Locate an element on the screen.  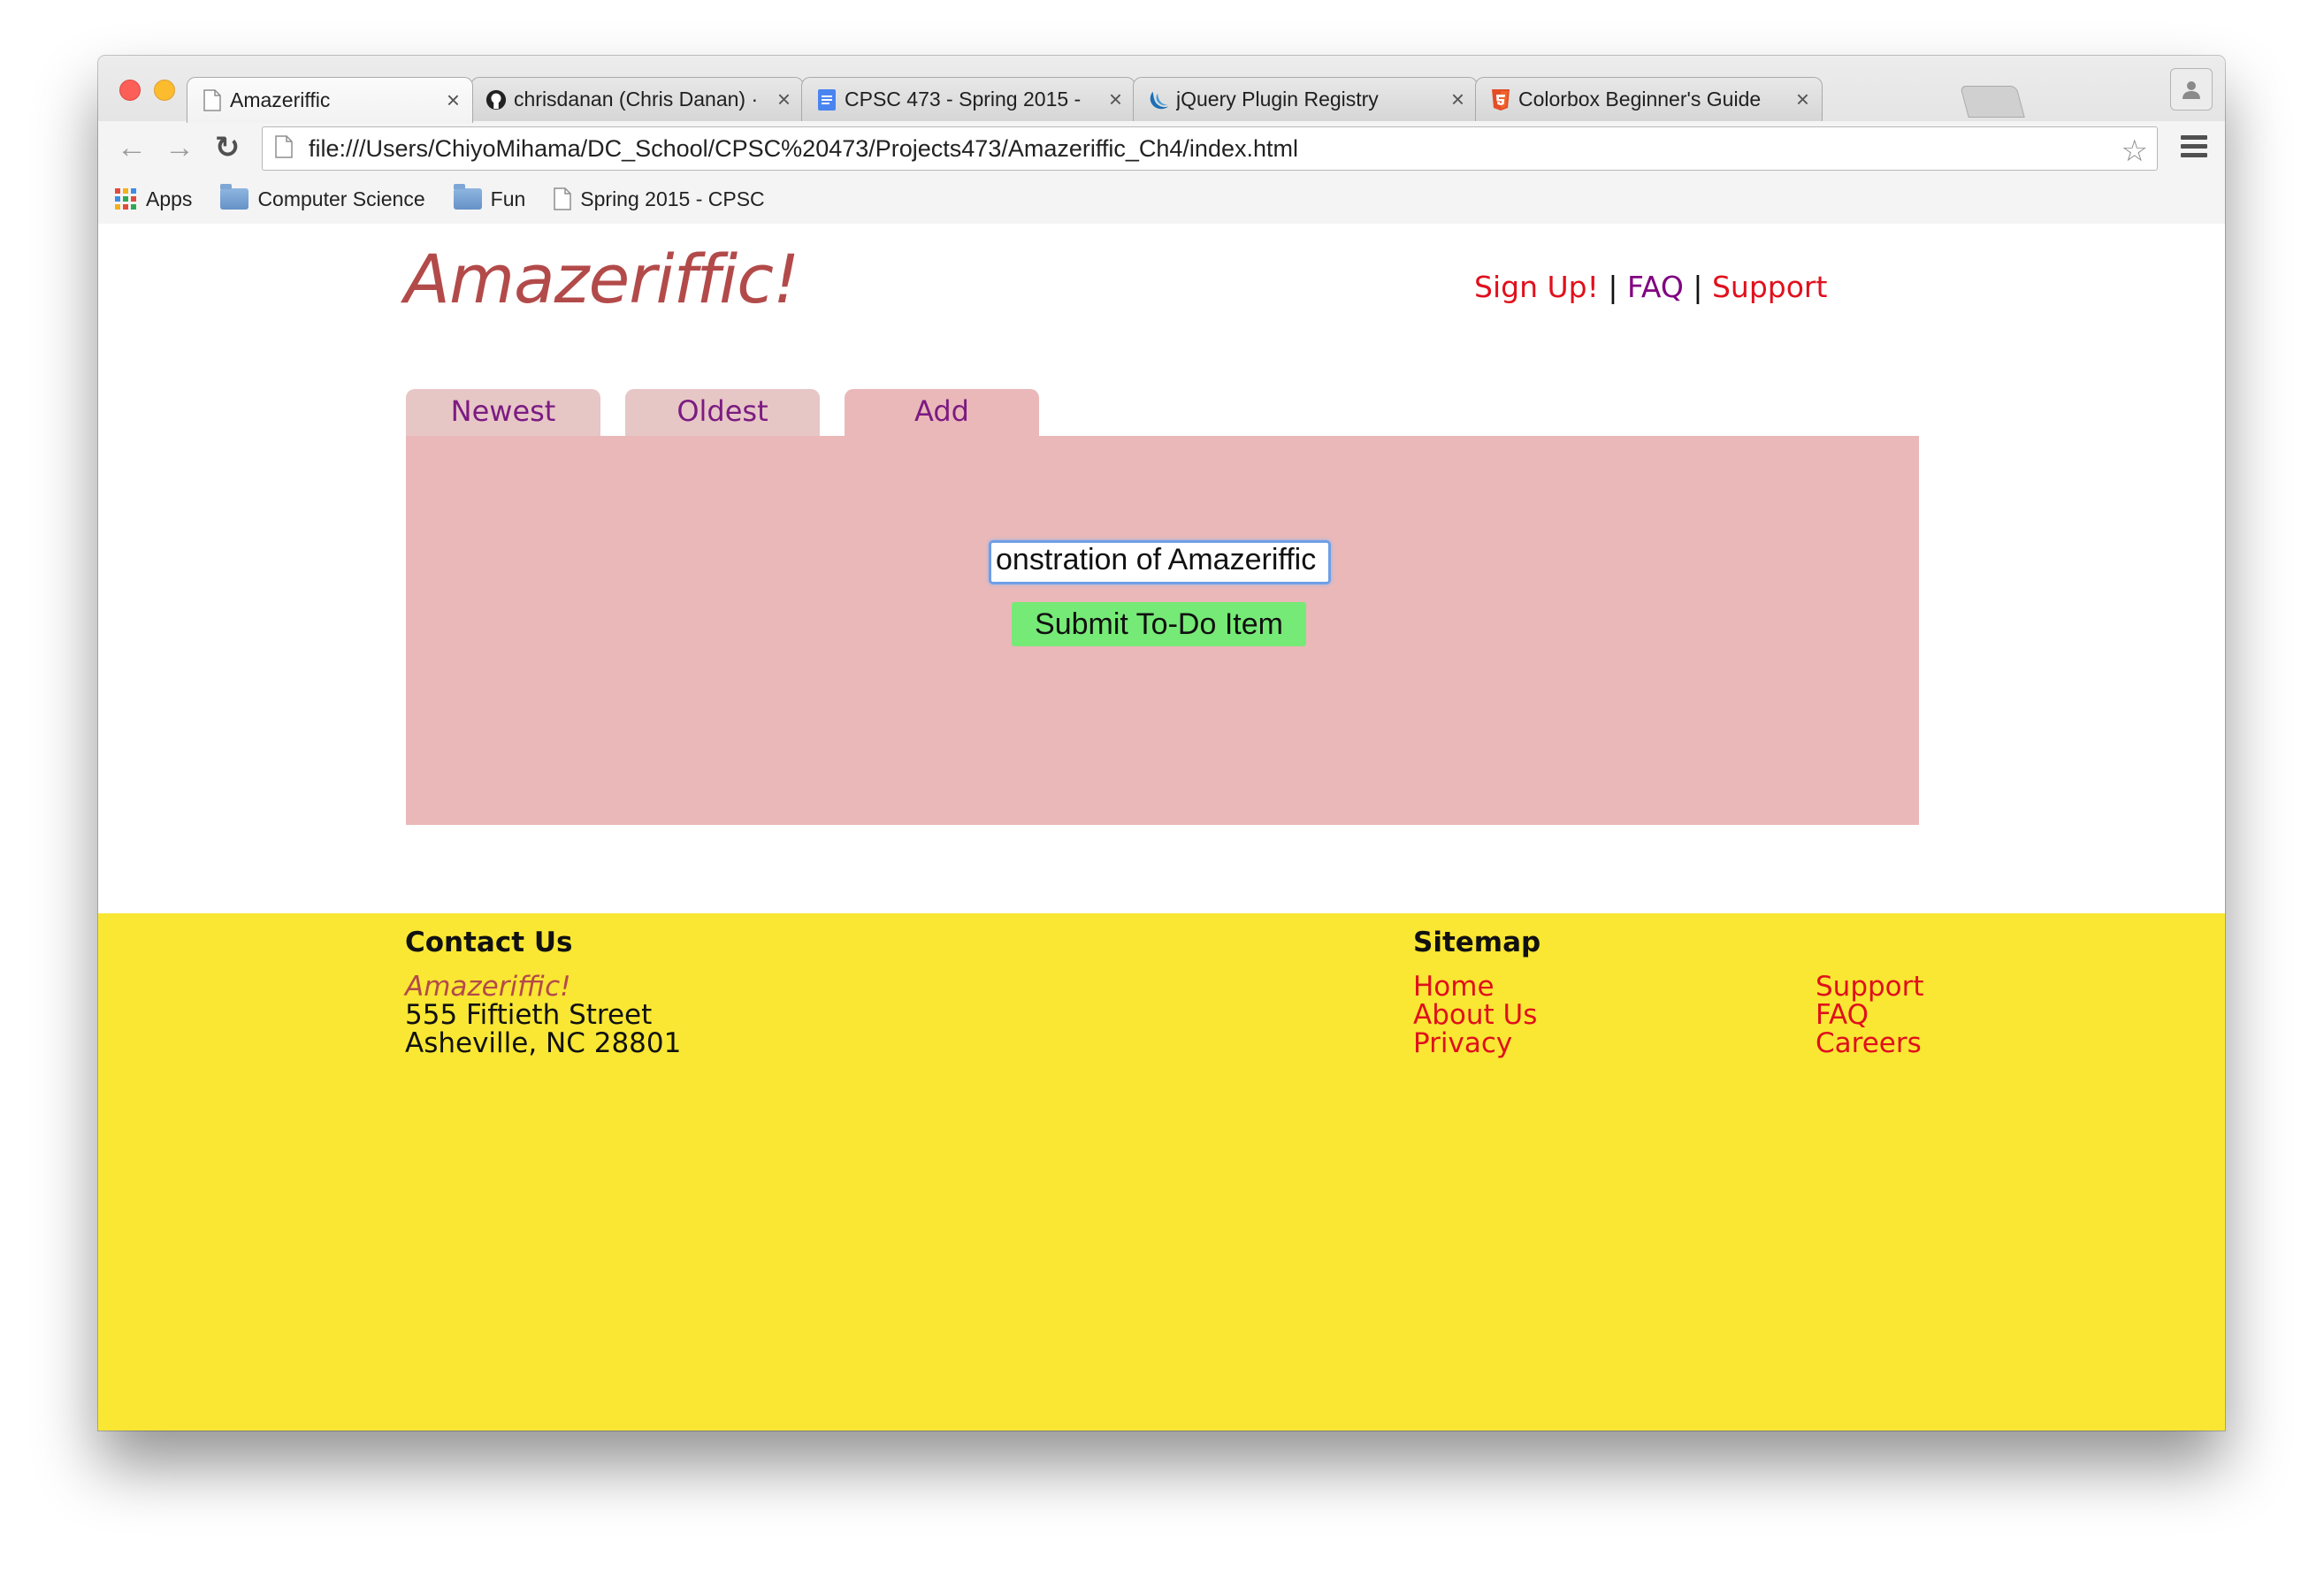
browser-tab-github: chrisdanan (Chris Danan) · × is located at coordinates (637, 99).